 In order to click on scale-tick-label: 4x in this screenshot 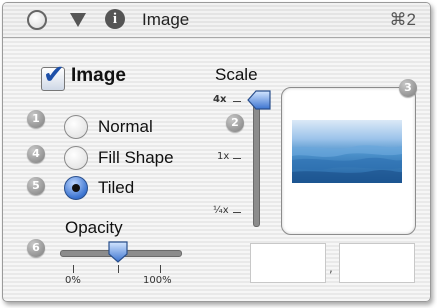, I will do `click(220, 99)`.